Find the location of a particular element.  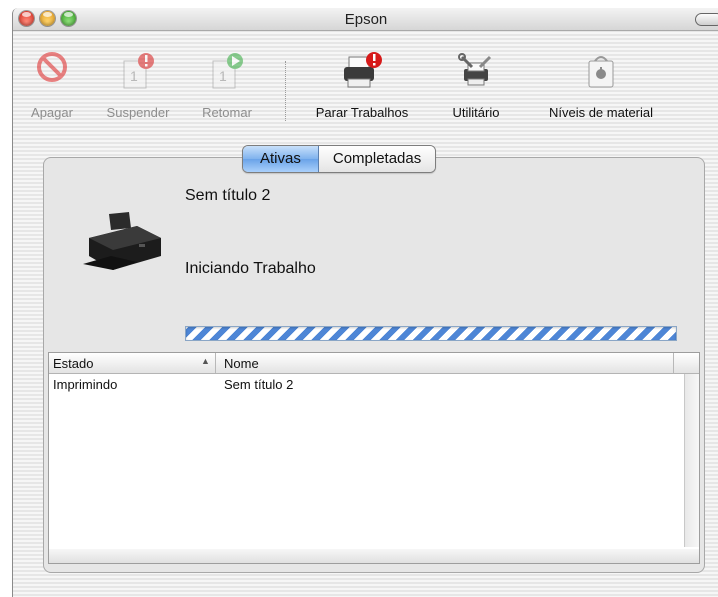

resume-label: Retomar is located at coordinates (227, 112).